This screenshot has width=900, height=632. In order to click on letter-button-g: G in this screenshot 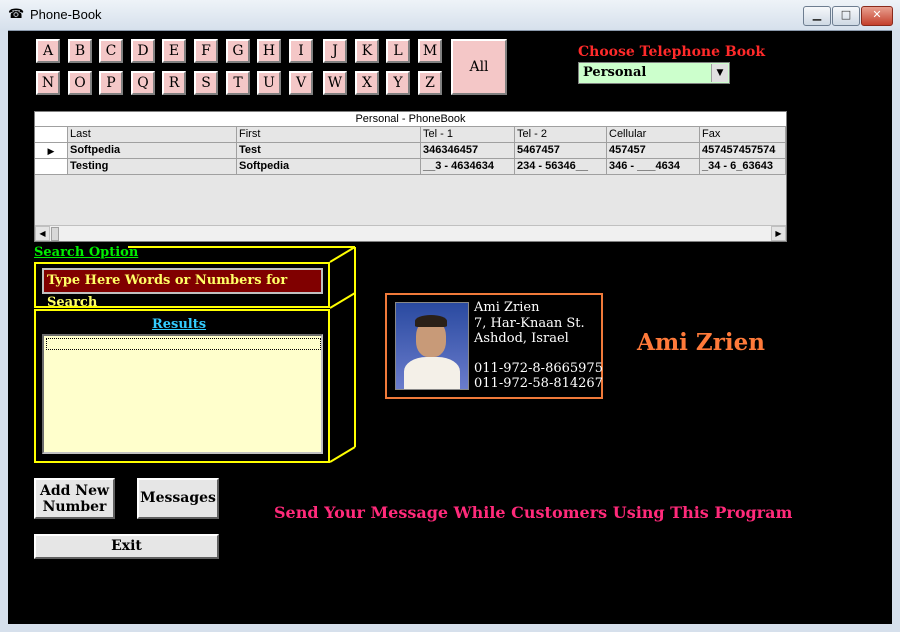, I will do `click(238, 51)`.